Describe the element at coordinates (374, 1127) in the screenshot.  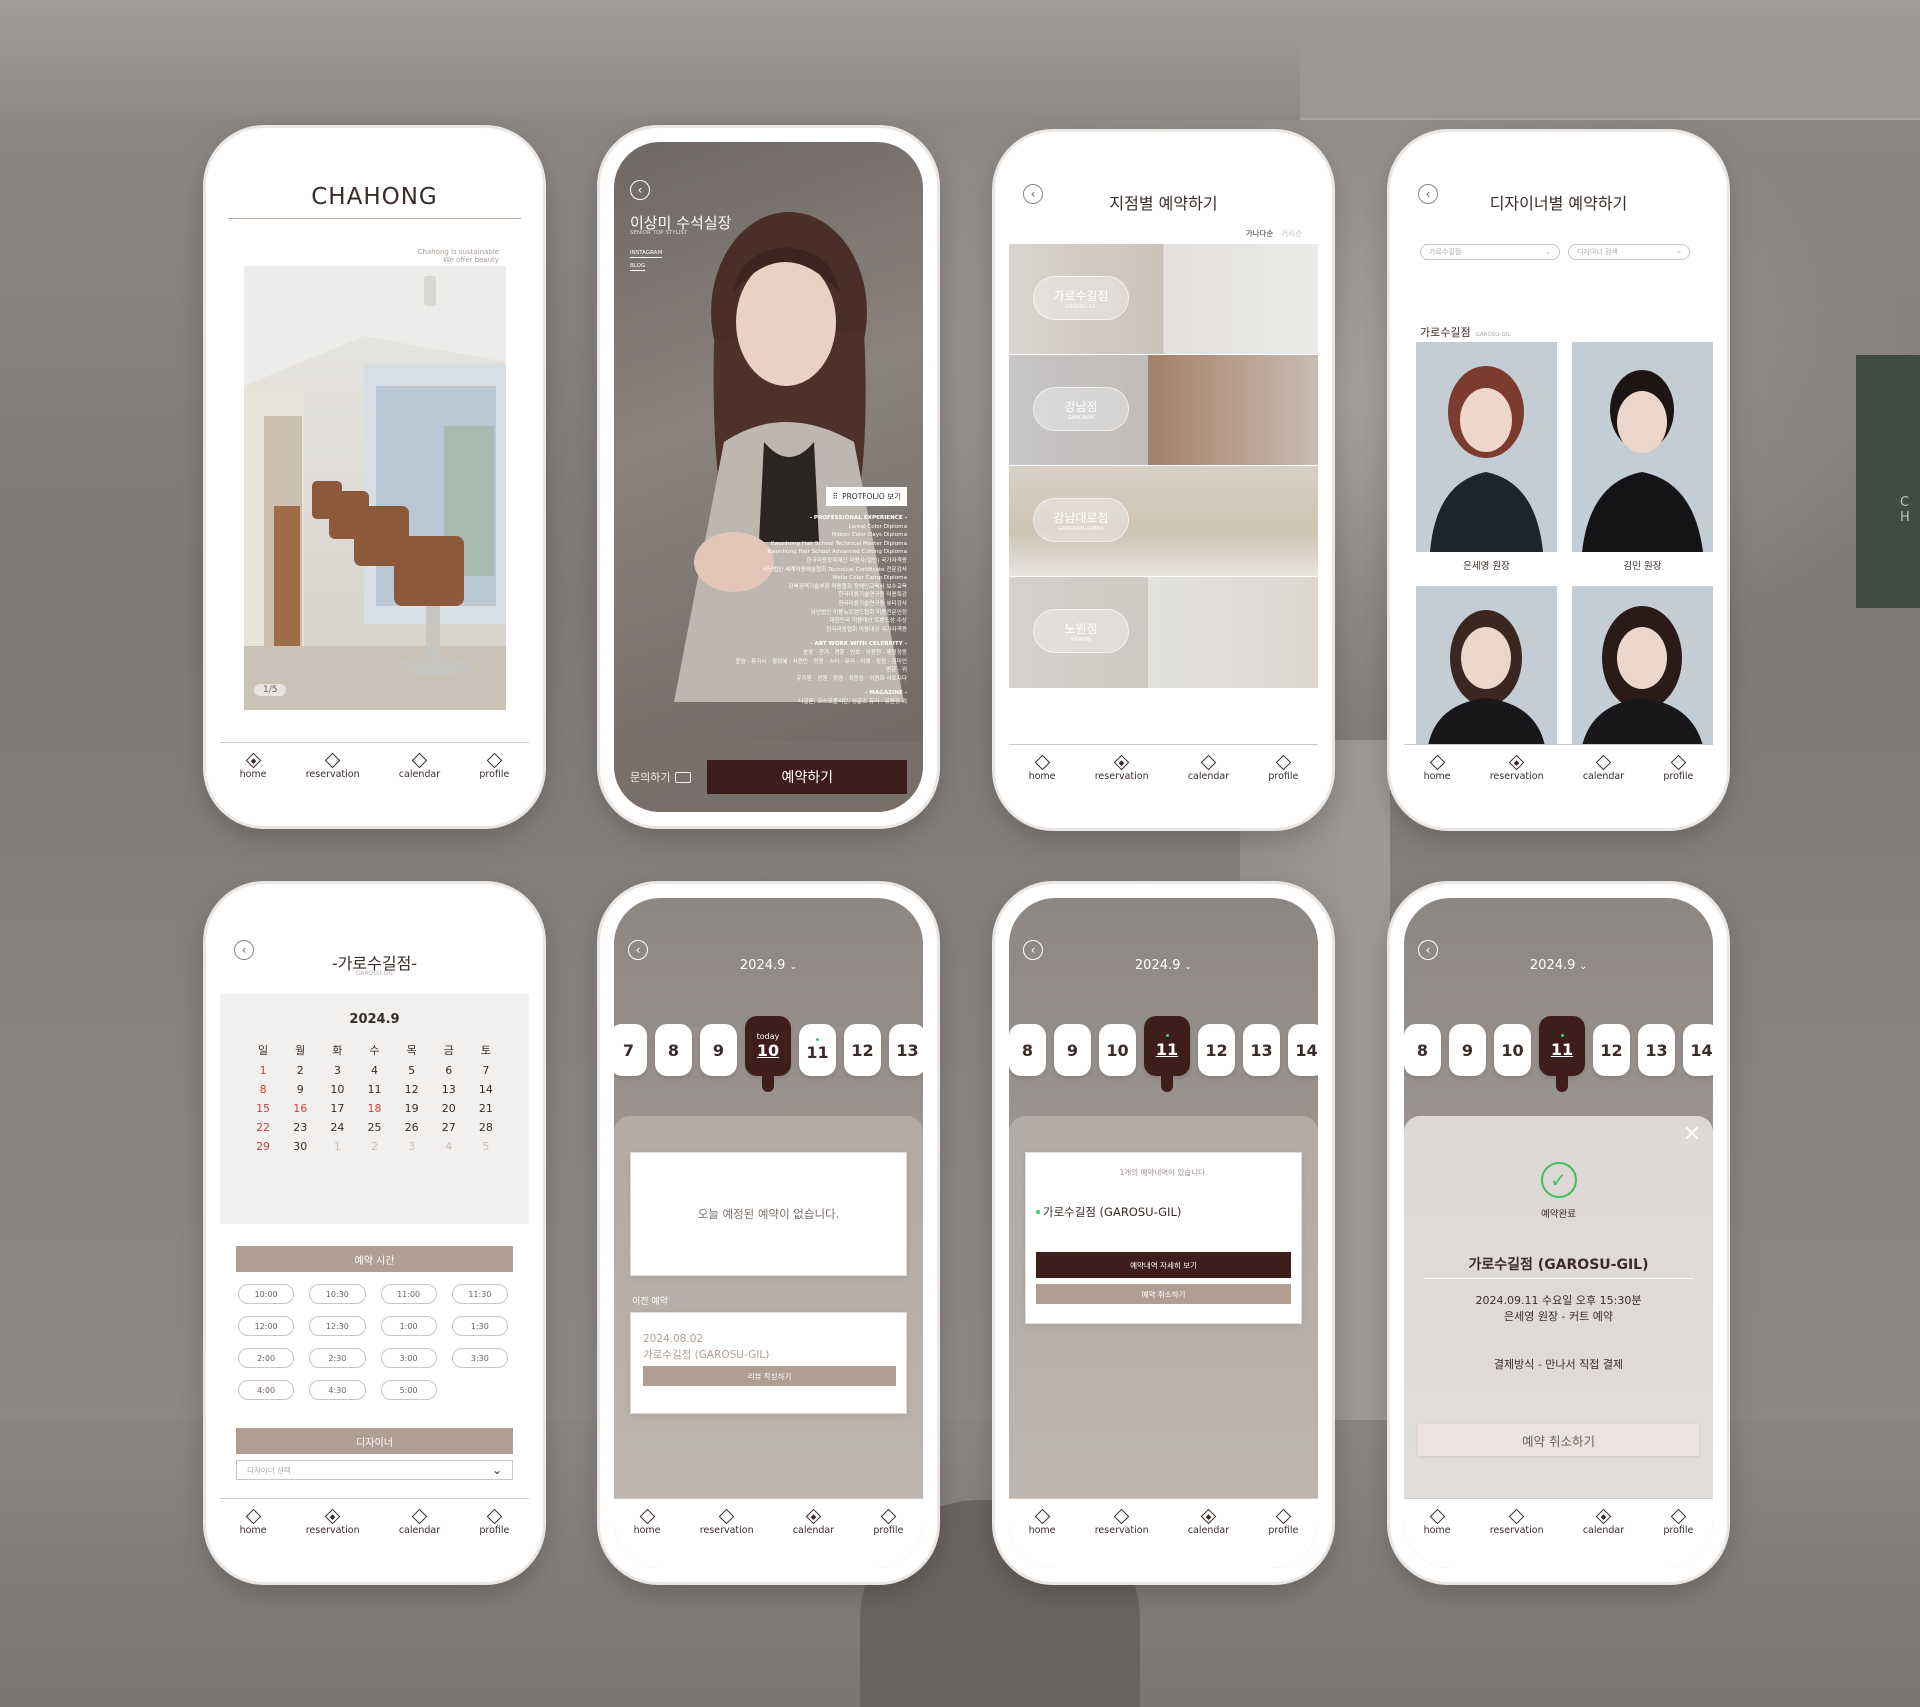
I see `calendar-day: 25` at that location.